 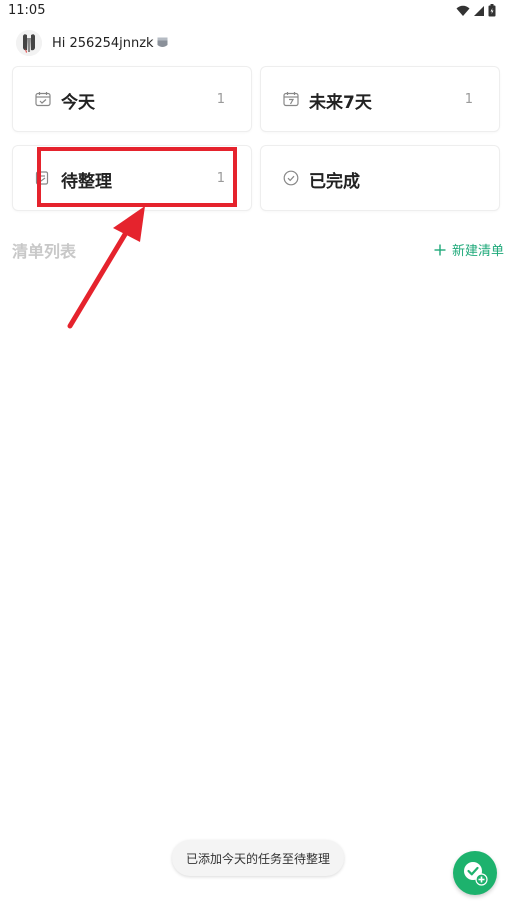 What do you see at coordinates (380, 99) in the screenshot?
I see `card-future-7-days: 未来7天 1` at bounding box center [380, 99].